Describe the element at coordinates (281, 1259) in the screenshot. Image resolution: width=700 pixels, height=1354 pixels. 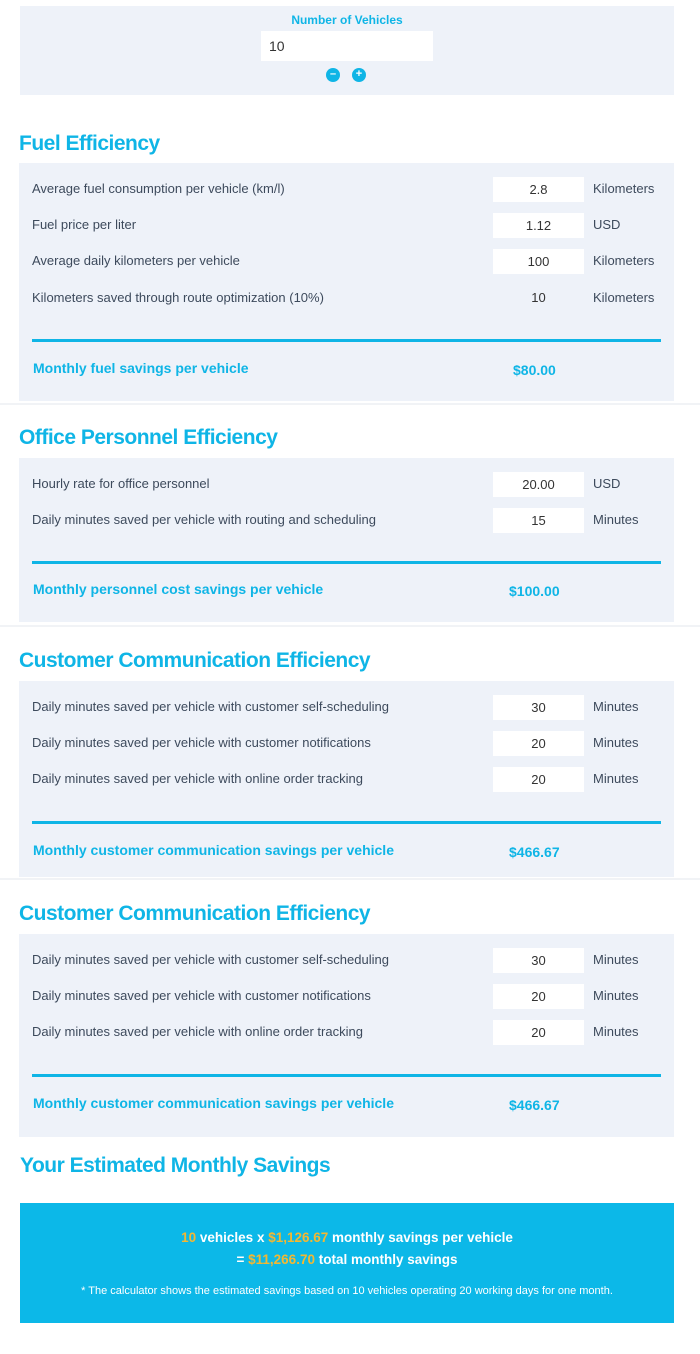
I see `total-savings: $11,266.70` at that location.